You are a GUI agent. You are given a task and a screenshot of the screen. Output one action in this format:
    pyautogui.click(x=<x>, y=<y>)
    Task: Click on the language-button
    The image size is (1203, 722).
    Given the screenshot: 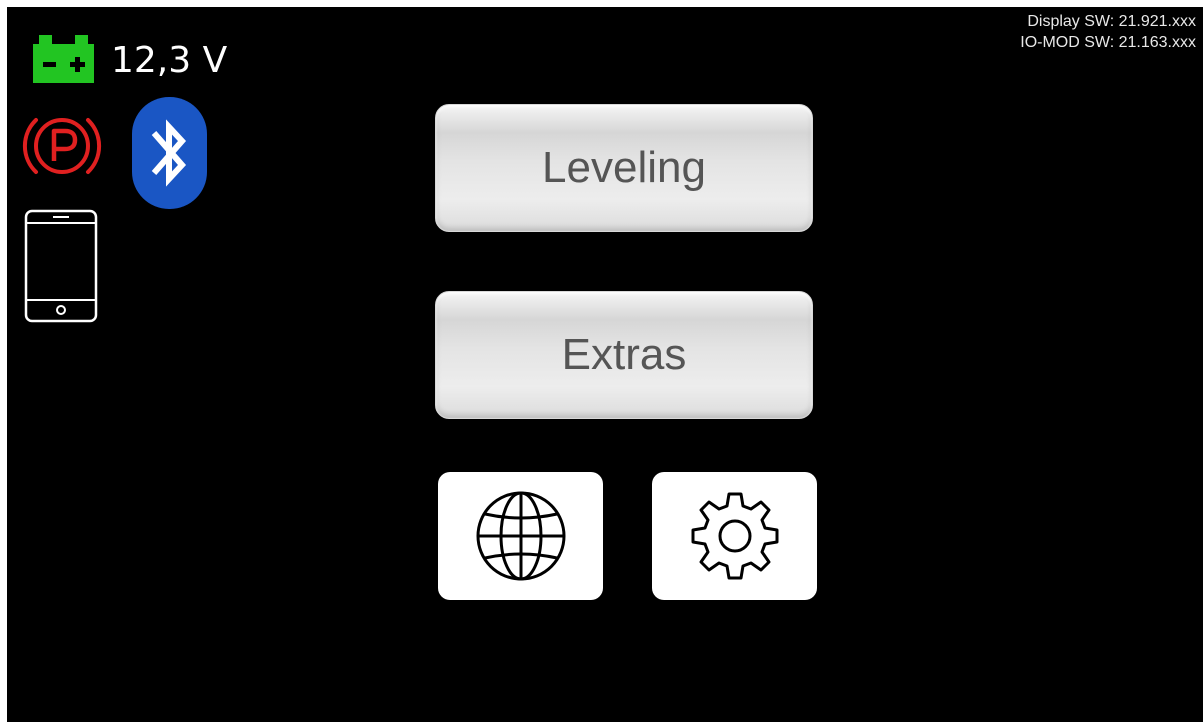 What is the action you would take?
    pyautogui.click(x=520, y=536)
    